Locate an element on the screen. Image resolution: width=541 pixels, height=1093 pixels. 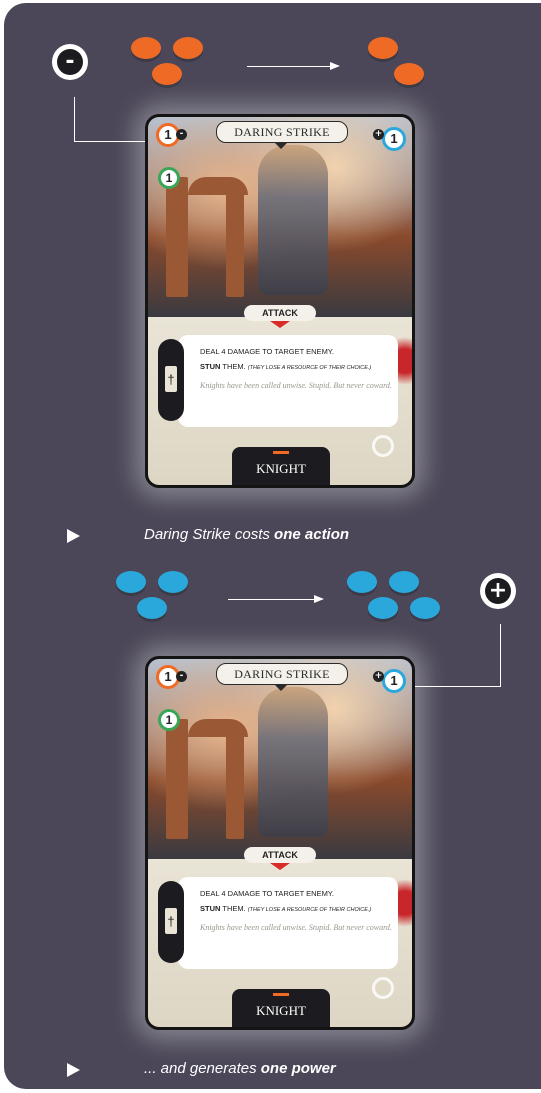
connector-line is located at coordinates (451, 655).